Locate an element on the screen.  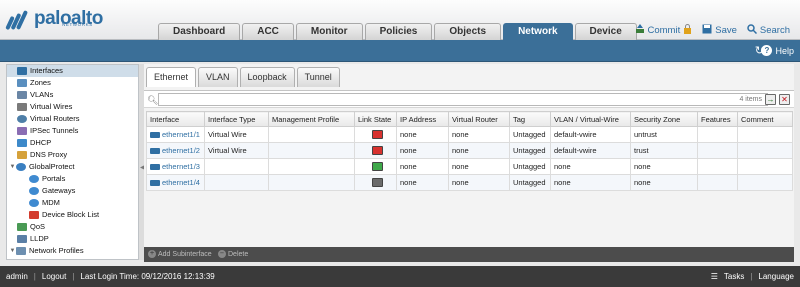
dhcp-icon is located at coordinates (22, 143).